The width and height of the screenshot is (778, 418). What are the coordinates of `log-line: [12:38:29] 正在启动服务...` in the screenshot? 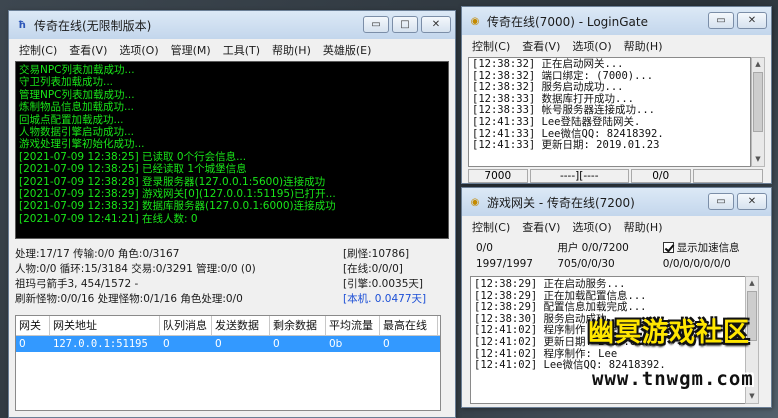 It's located at (550, 284).